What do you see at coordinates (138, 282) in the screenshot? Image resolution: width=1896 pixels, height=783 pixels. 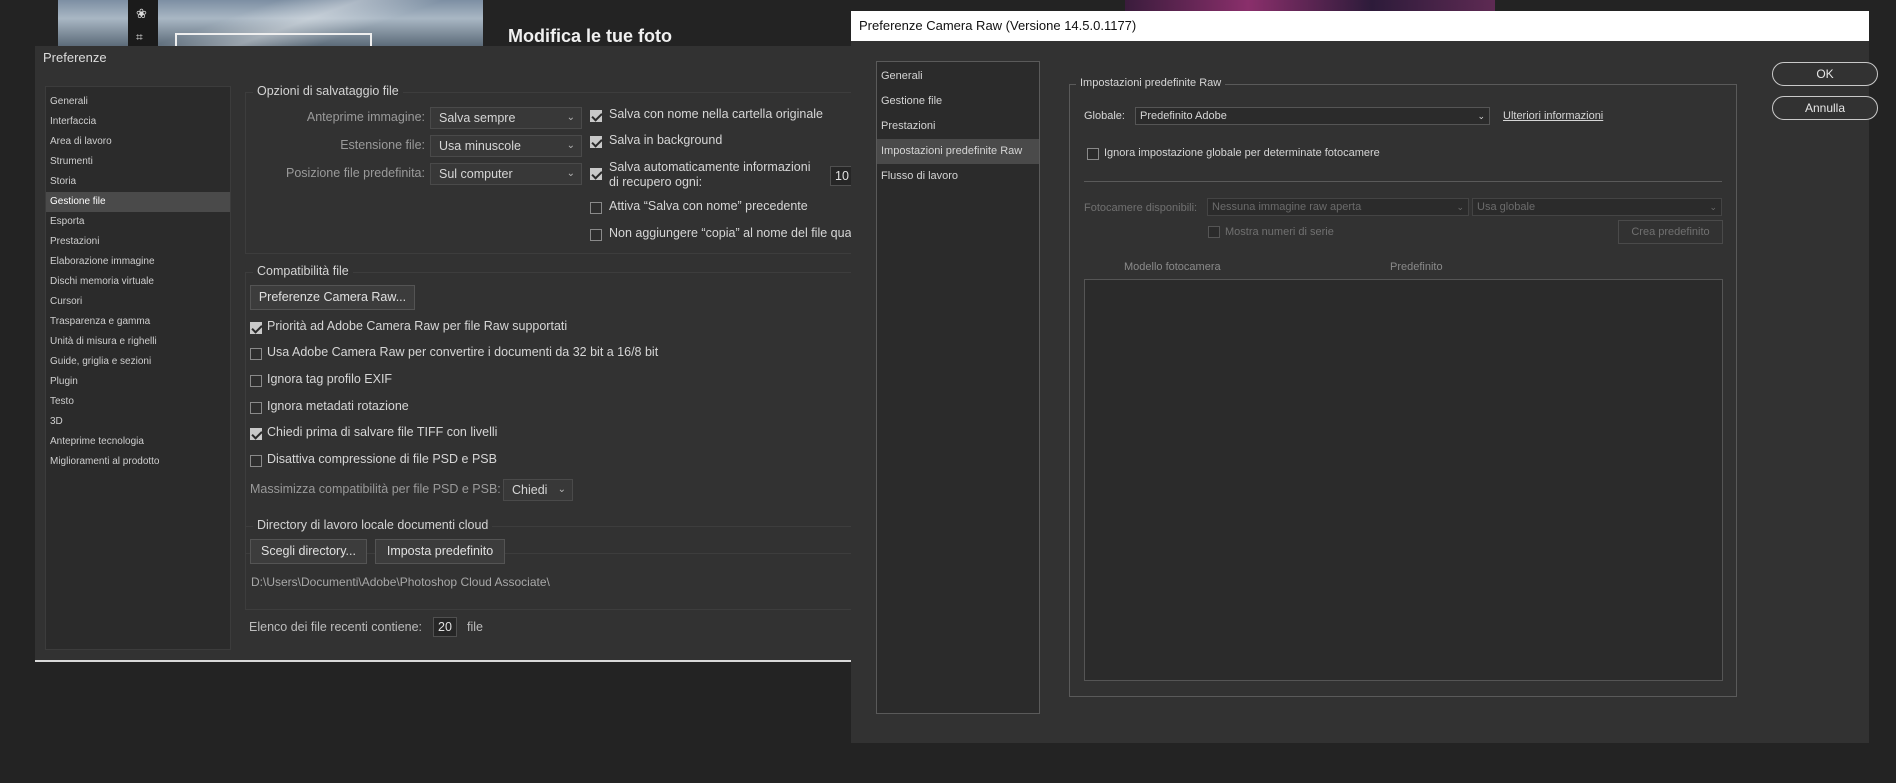 I see `sidebar-item: Dischi memoria virtuale` at bounding box center [138, 282].